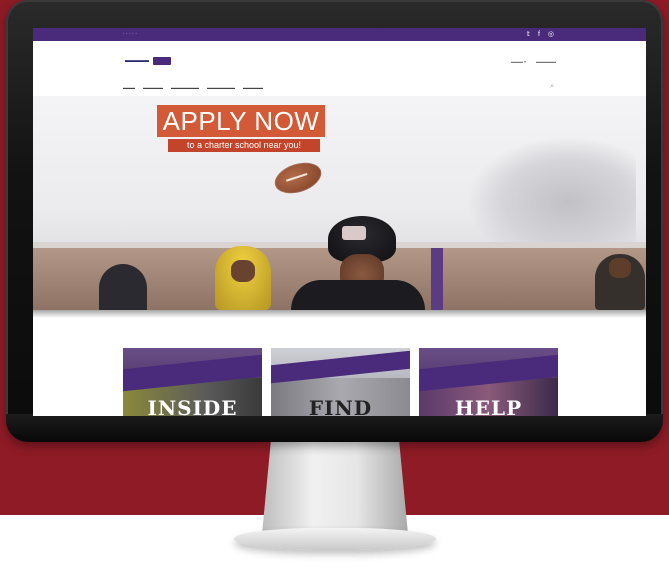 This screenshot has height=571, width=669. Describe the element at coordinates (334, 428) in the screenshot. I see `monitor-chin` at that location.